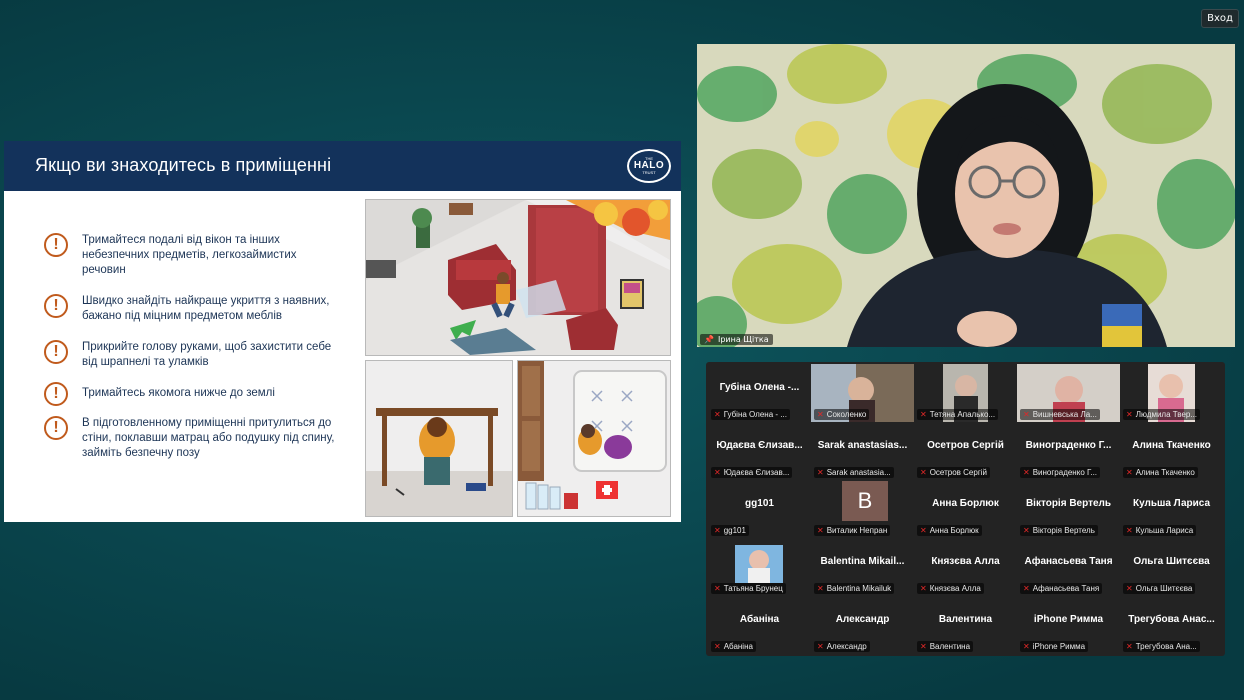  Describe the element at coordinates (862, 567) in the screenshot. I see `participant-tile: Balentina Mikail... ✕ Balentina Mikailuk` at that location.